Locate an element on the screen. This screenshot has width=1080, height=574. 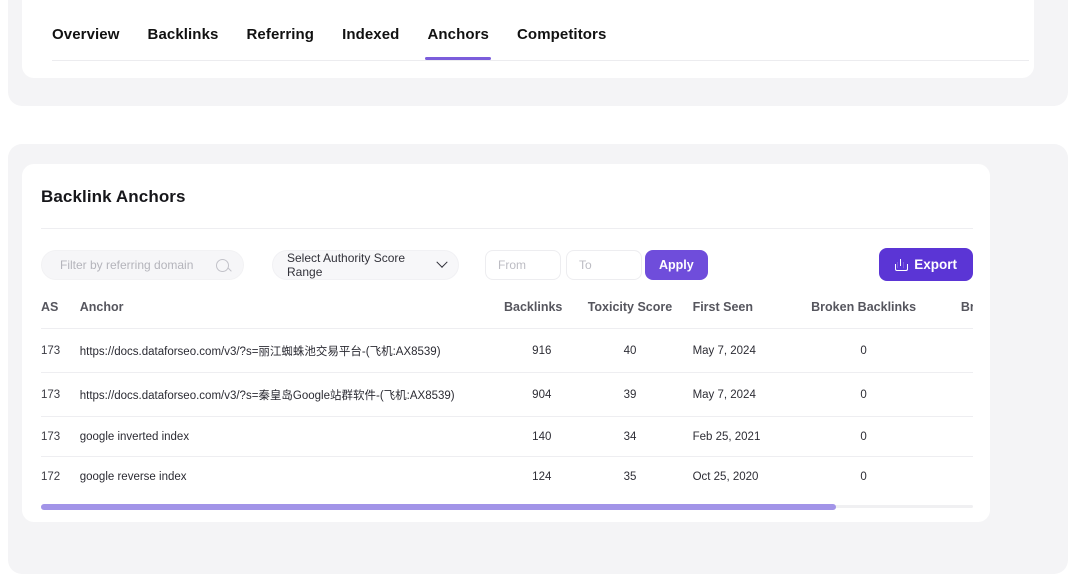
cell-back: 124 is located at coordinates (542, 476).